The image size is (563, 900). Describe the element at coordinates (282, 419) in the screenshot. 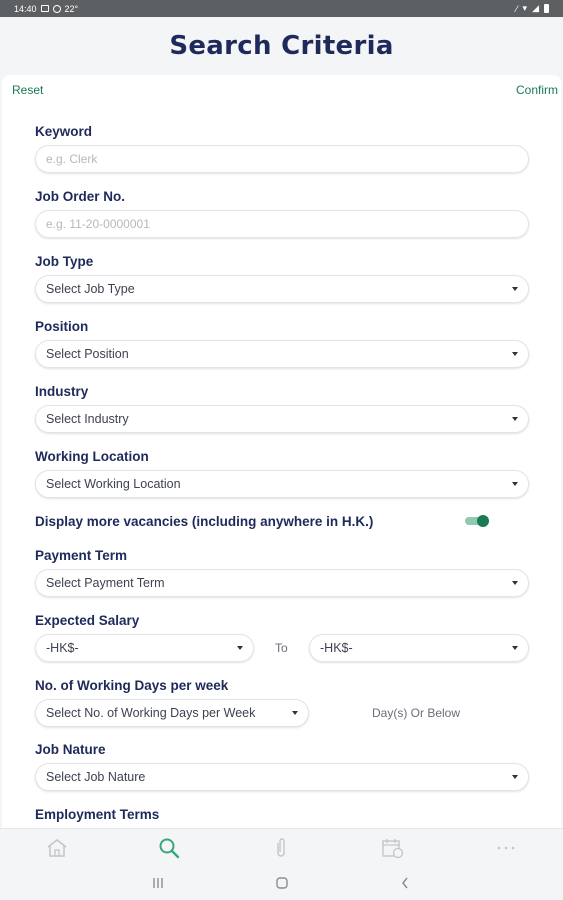

I see `industry-select: Select Industry` at that location.